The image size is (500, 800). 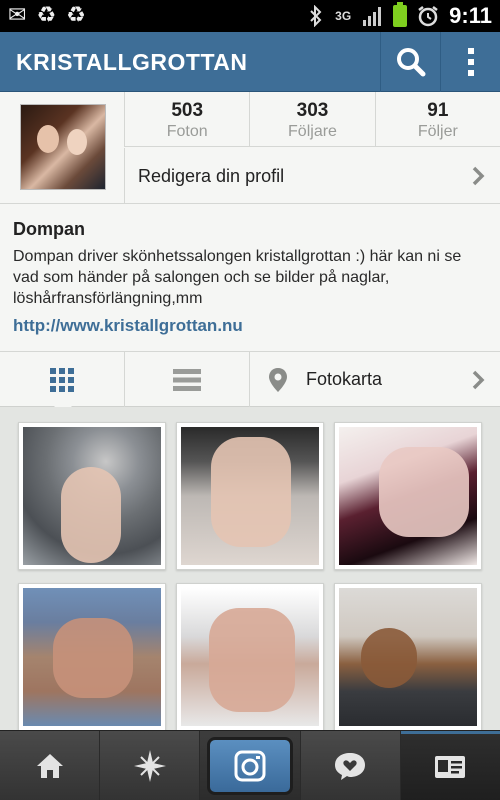 I want to click on view-tabs: Fotokarta, so click(x=250, y=379).